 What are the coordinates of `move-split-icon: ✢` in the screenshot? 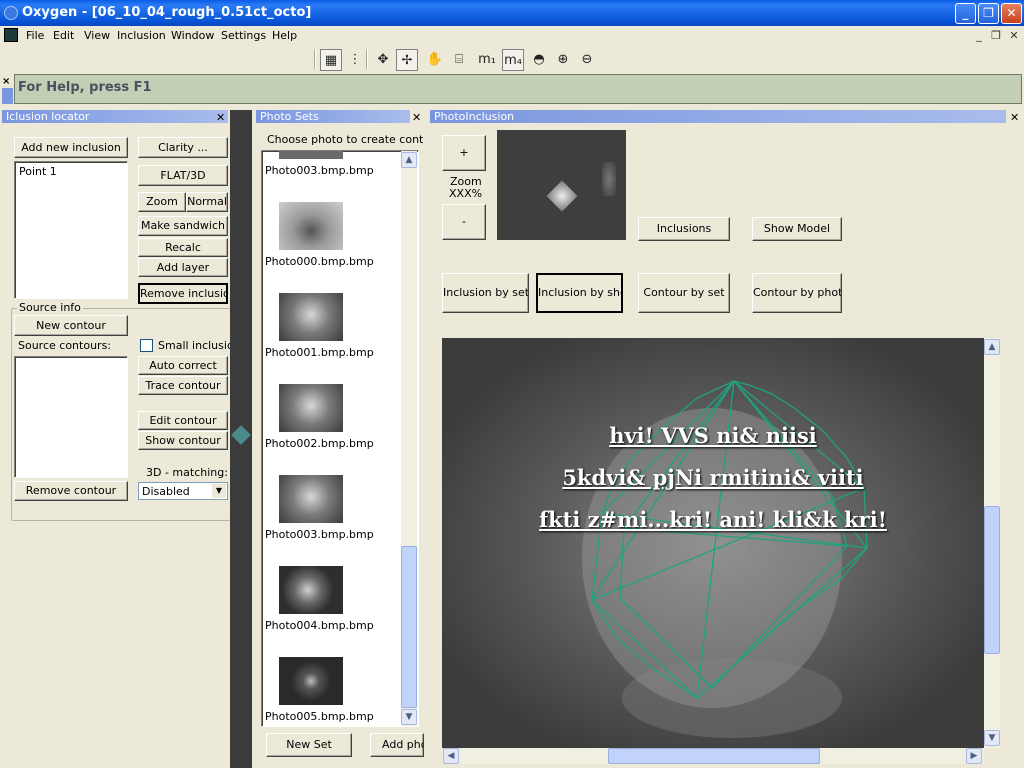 It's located at (407, 60).